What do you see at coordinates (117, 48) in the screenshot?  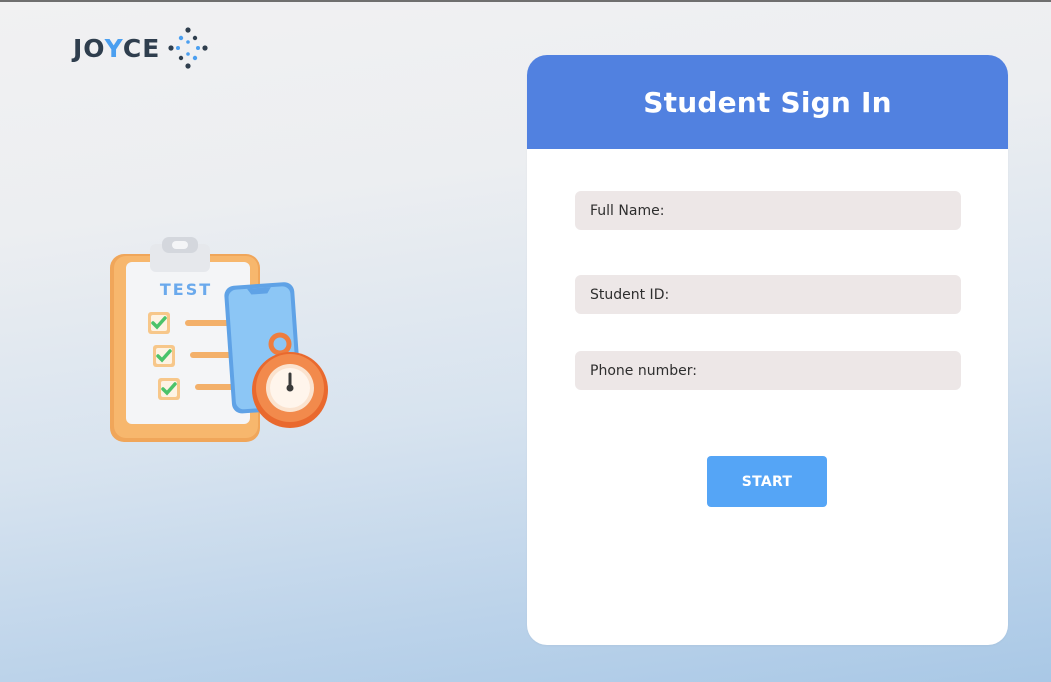 I see `logo-wordmark: JOYCE` at bounding box center [117, 48].